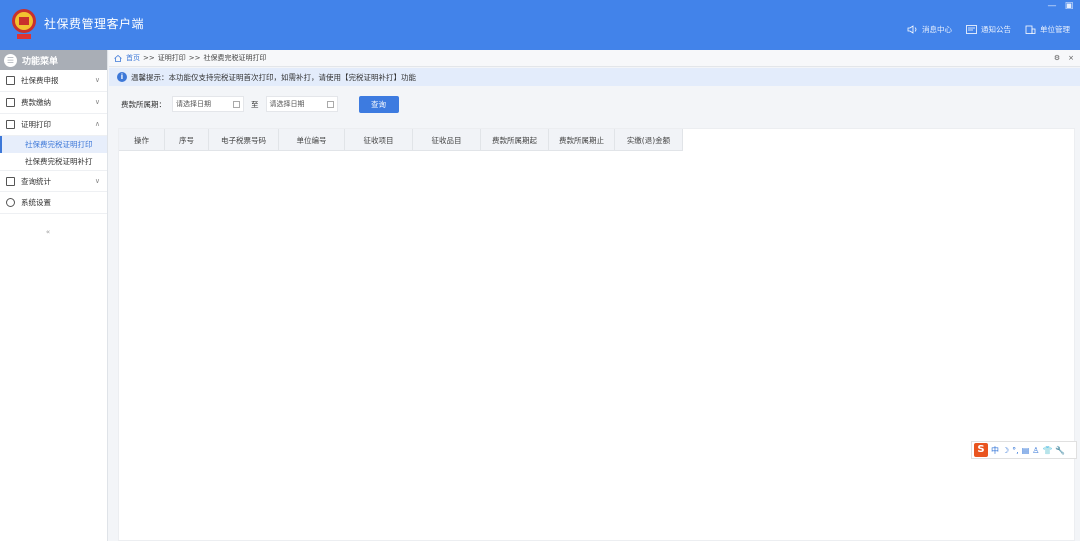 This screenshot has height=541, width=1080. What do you see at coordinates (1060, 6) in the screenshot?
I see `window-controls: — ▣` at bounding box center [1060, 6].